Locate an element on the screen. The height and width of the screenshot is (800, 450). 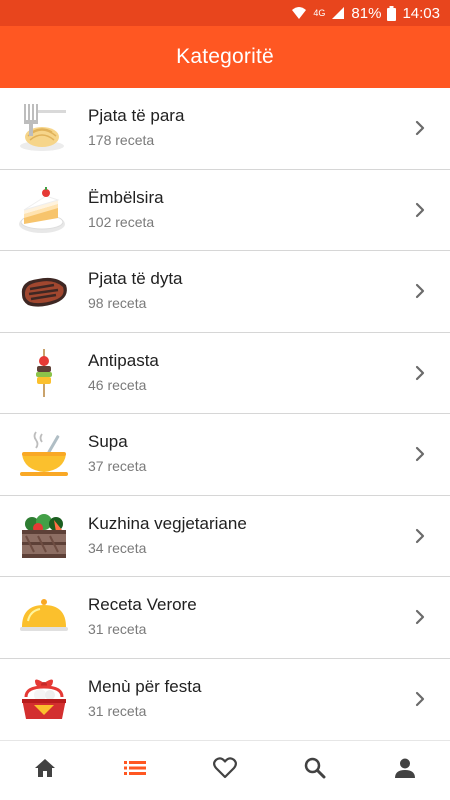
steak-icon is located at coordinates (44, 291).